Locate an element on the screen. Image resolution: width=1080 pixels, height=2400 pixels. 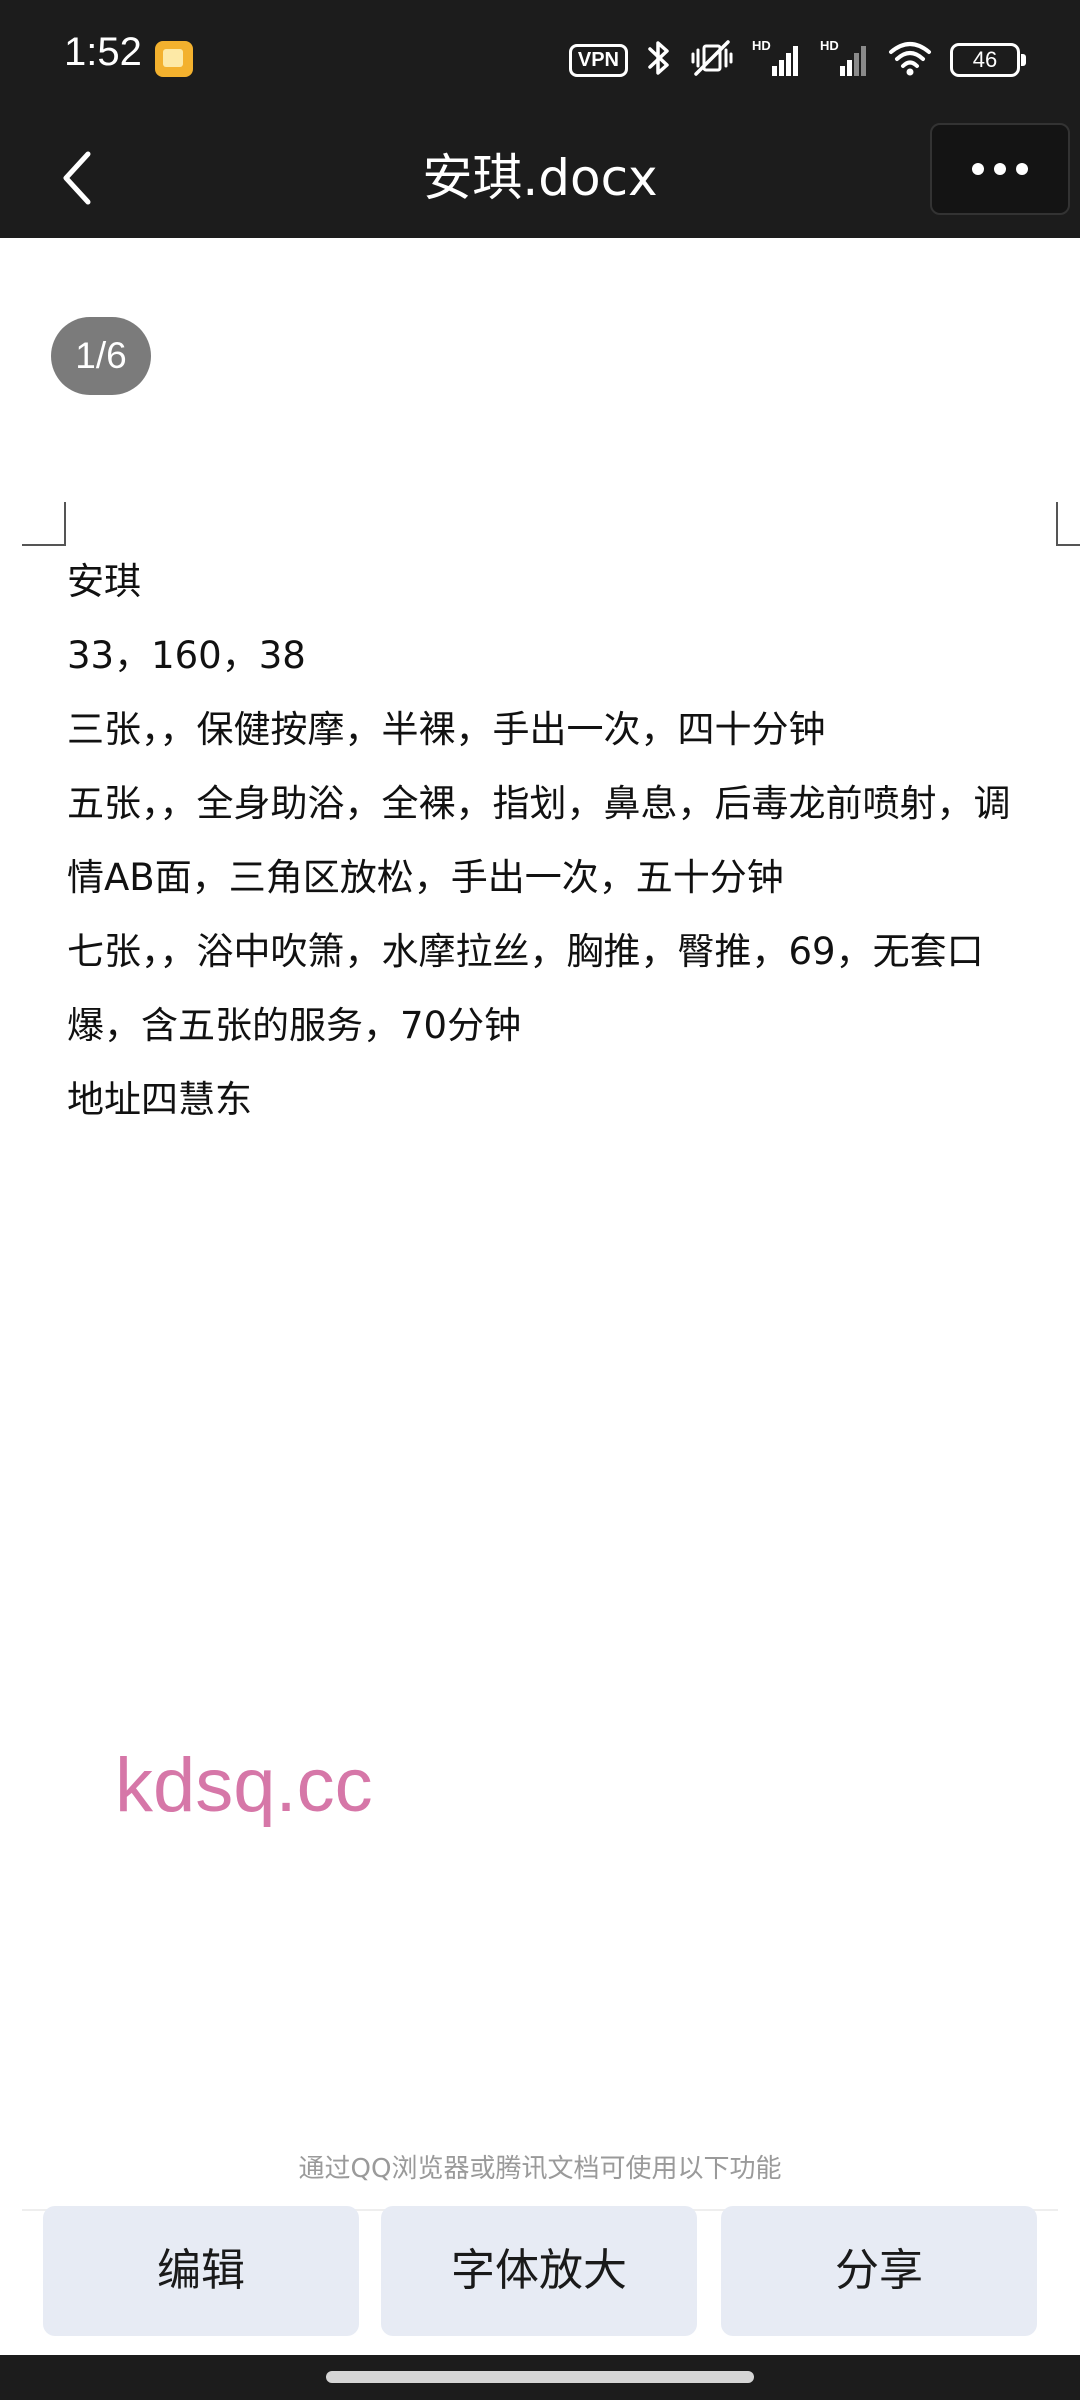
back-button is located at coordinates (76, 178).